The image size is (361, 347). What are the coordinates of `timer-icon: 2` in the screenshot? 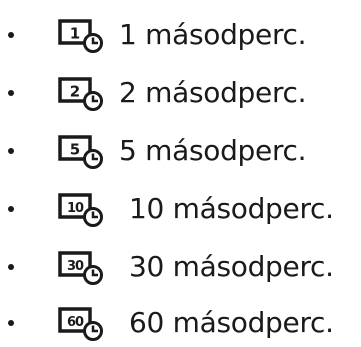 It's located at (82, 94).